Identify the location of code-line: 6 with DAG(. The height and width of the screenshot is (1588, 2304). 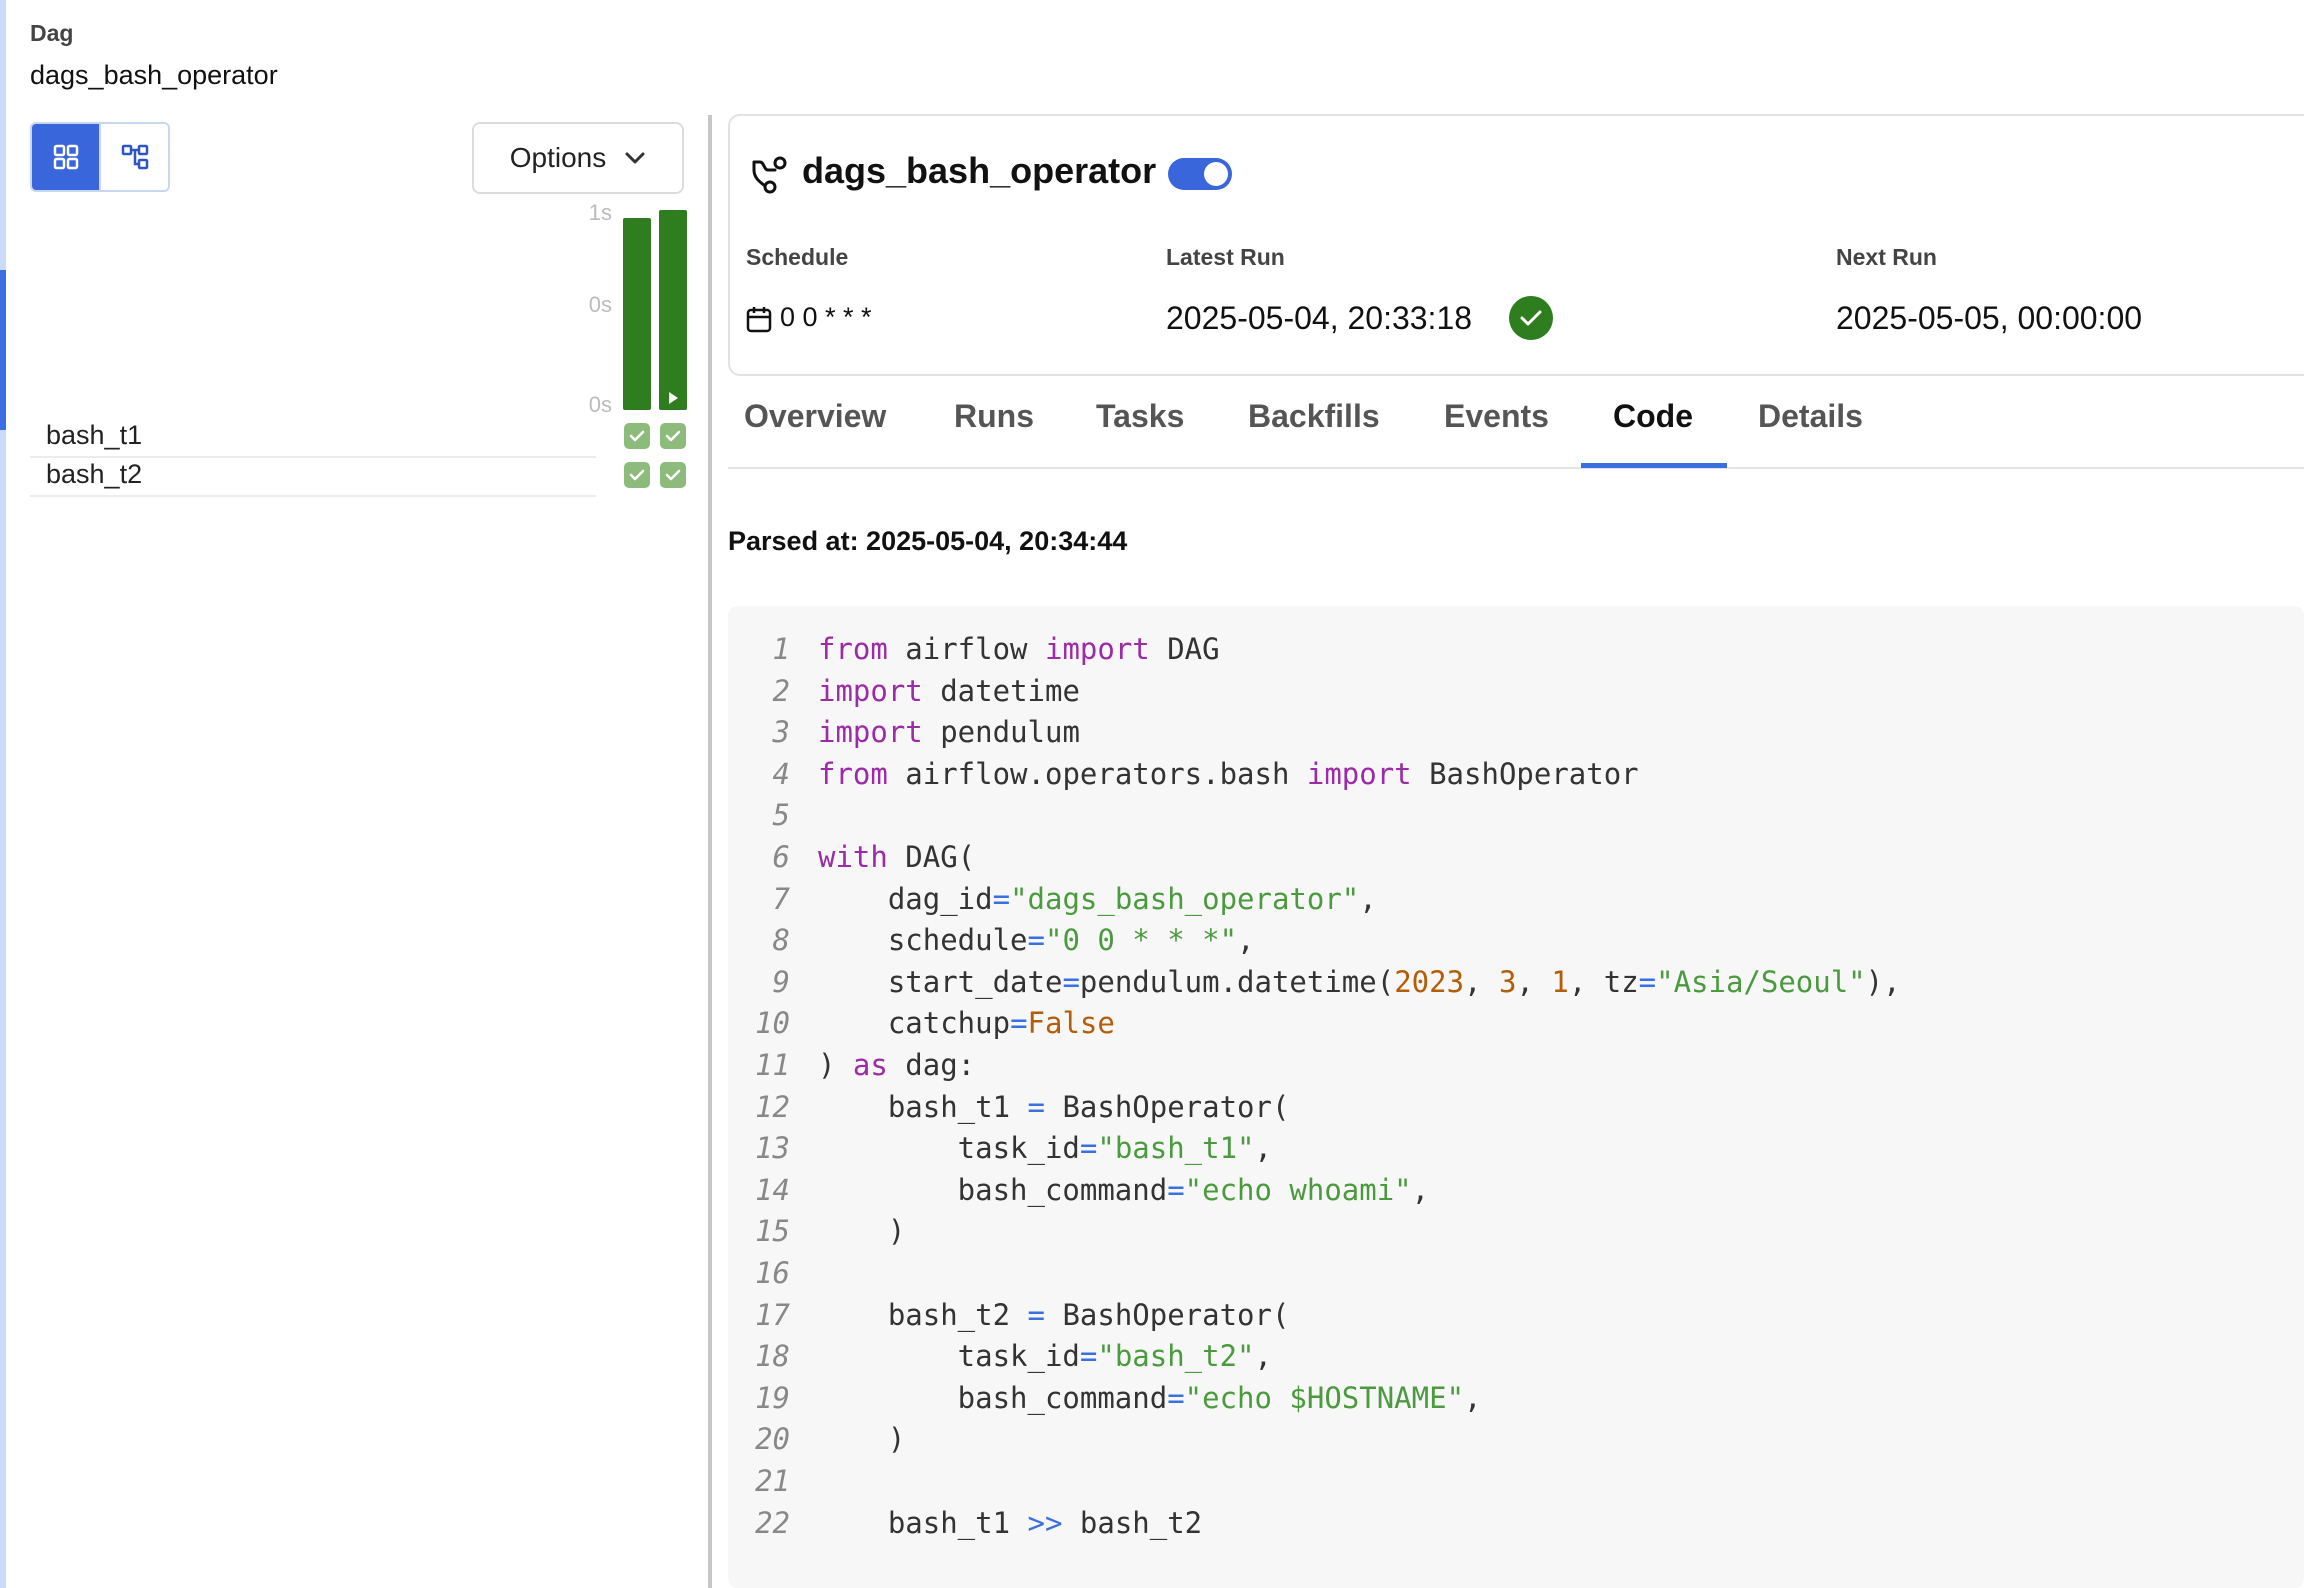
(852, 861).